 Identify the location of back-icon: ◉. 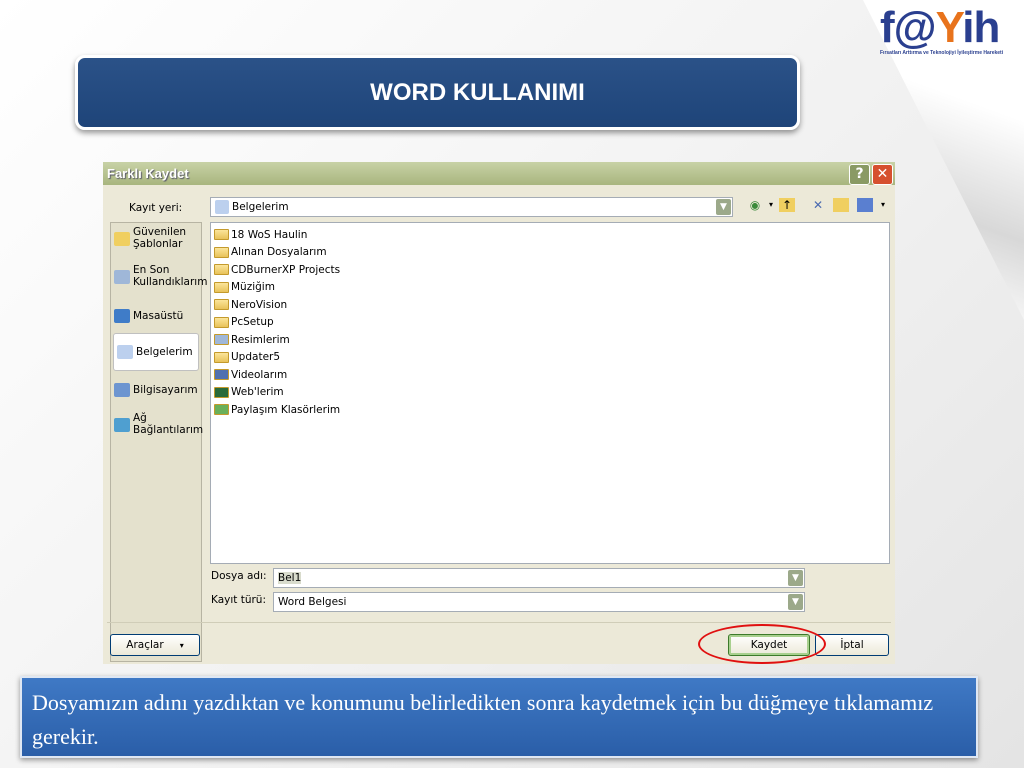
(755, 205).